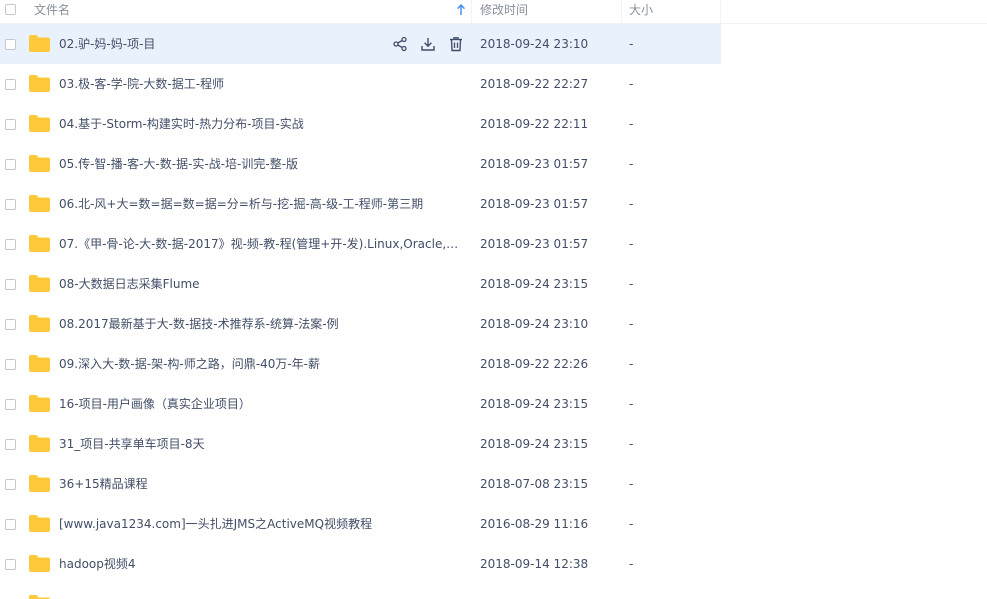 The width and height of the screenshot is (987, 599). Describe the element at coordinates (261, 404) in the screenshot. I see `file-name: 16-项目-用户画像（真实企业项目）` at that location.